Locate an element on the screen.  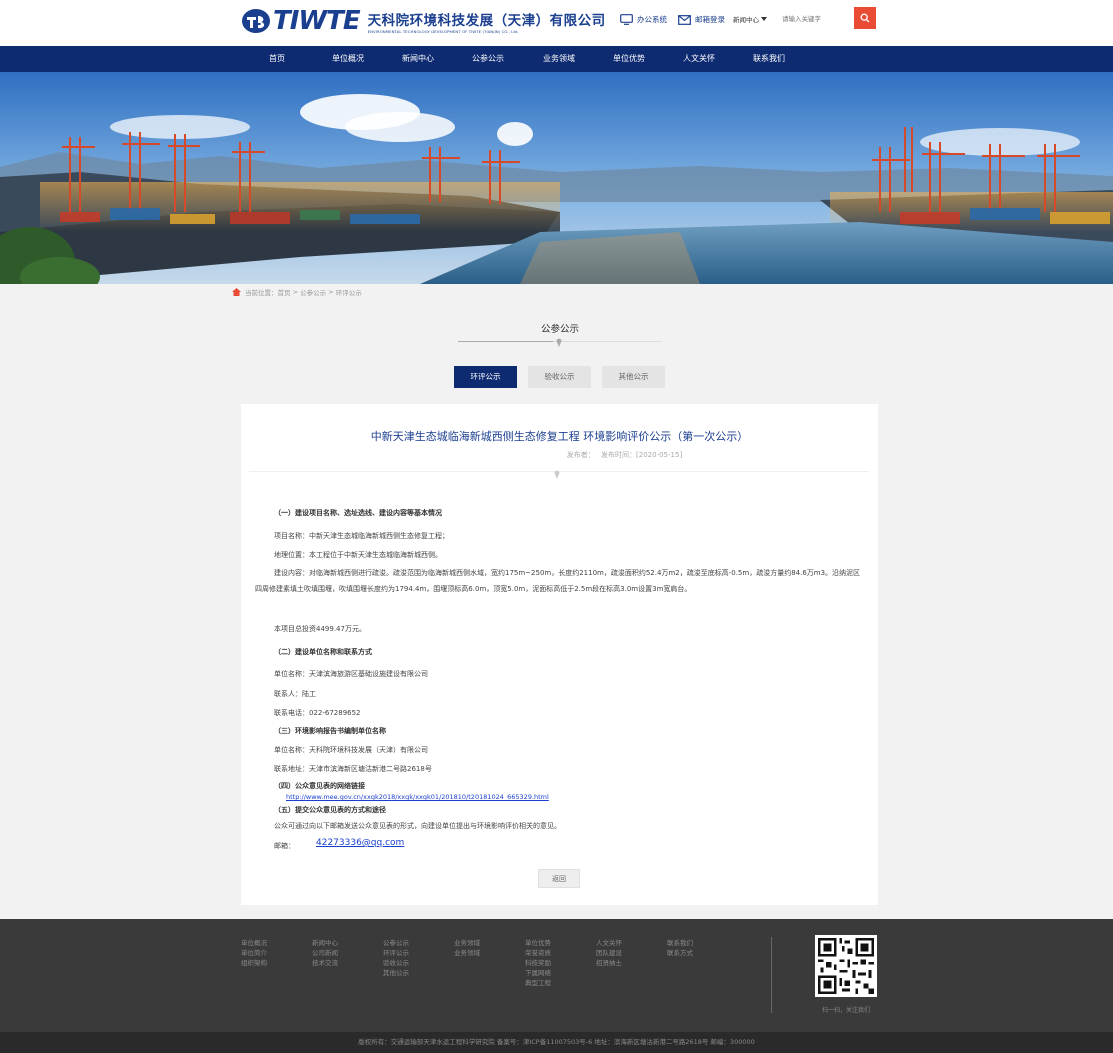
footer-link: 公司新闻 is located at coordinates (325, 953).